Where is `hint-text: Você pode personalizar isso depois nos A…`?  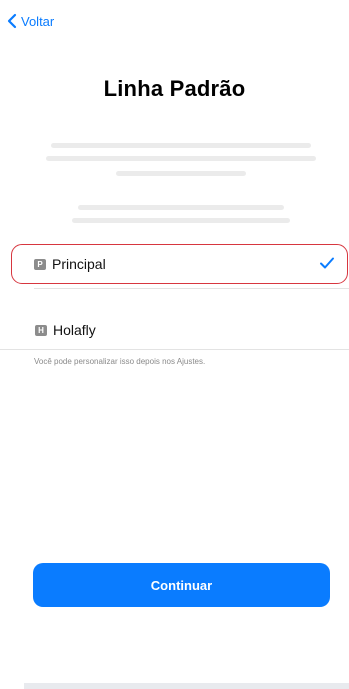 hint-text: Você pode personalizar isso depois nos A… is located at coordinates (120, 361).